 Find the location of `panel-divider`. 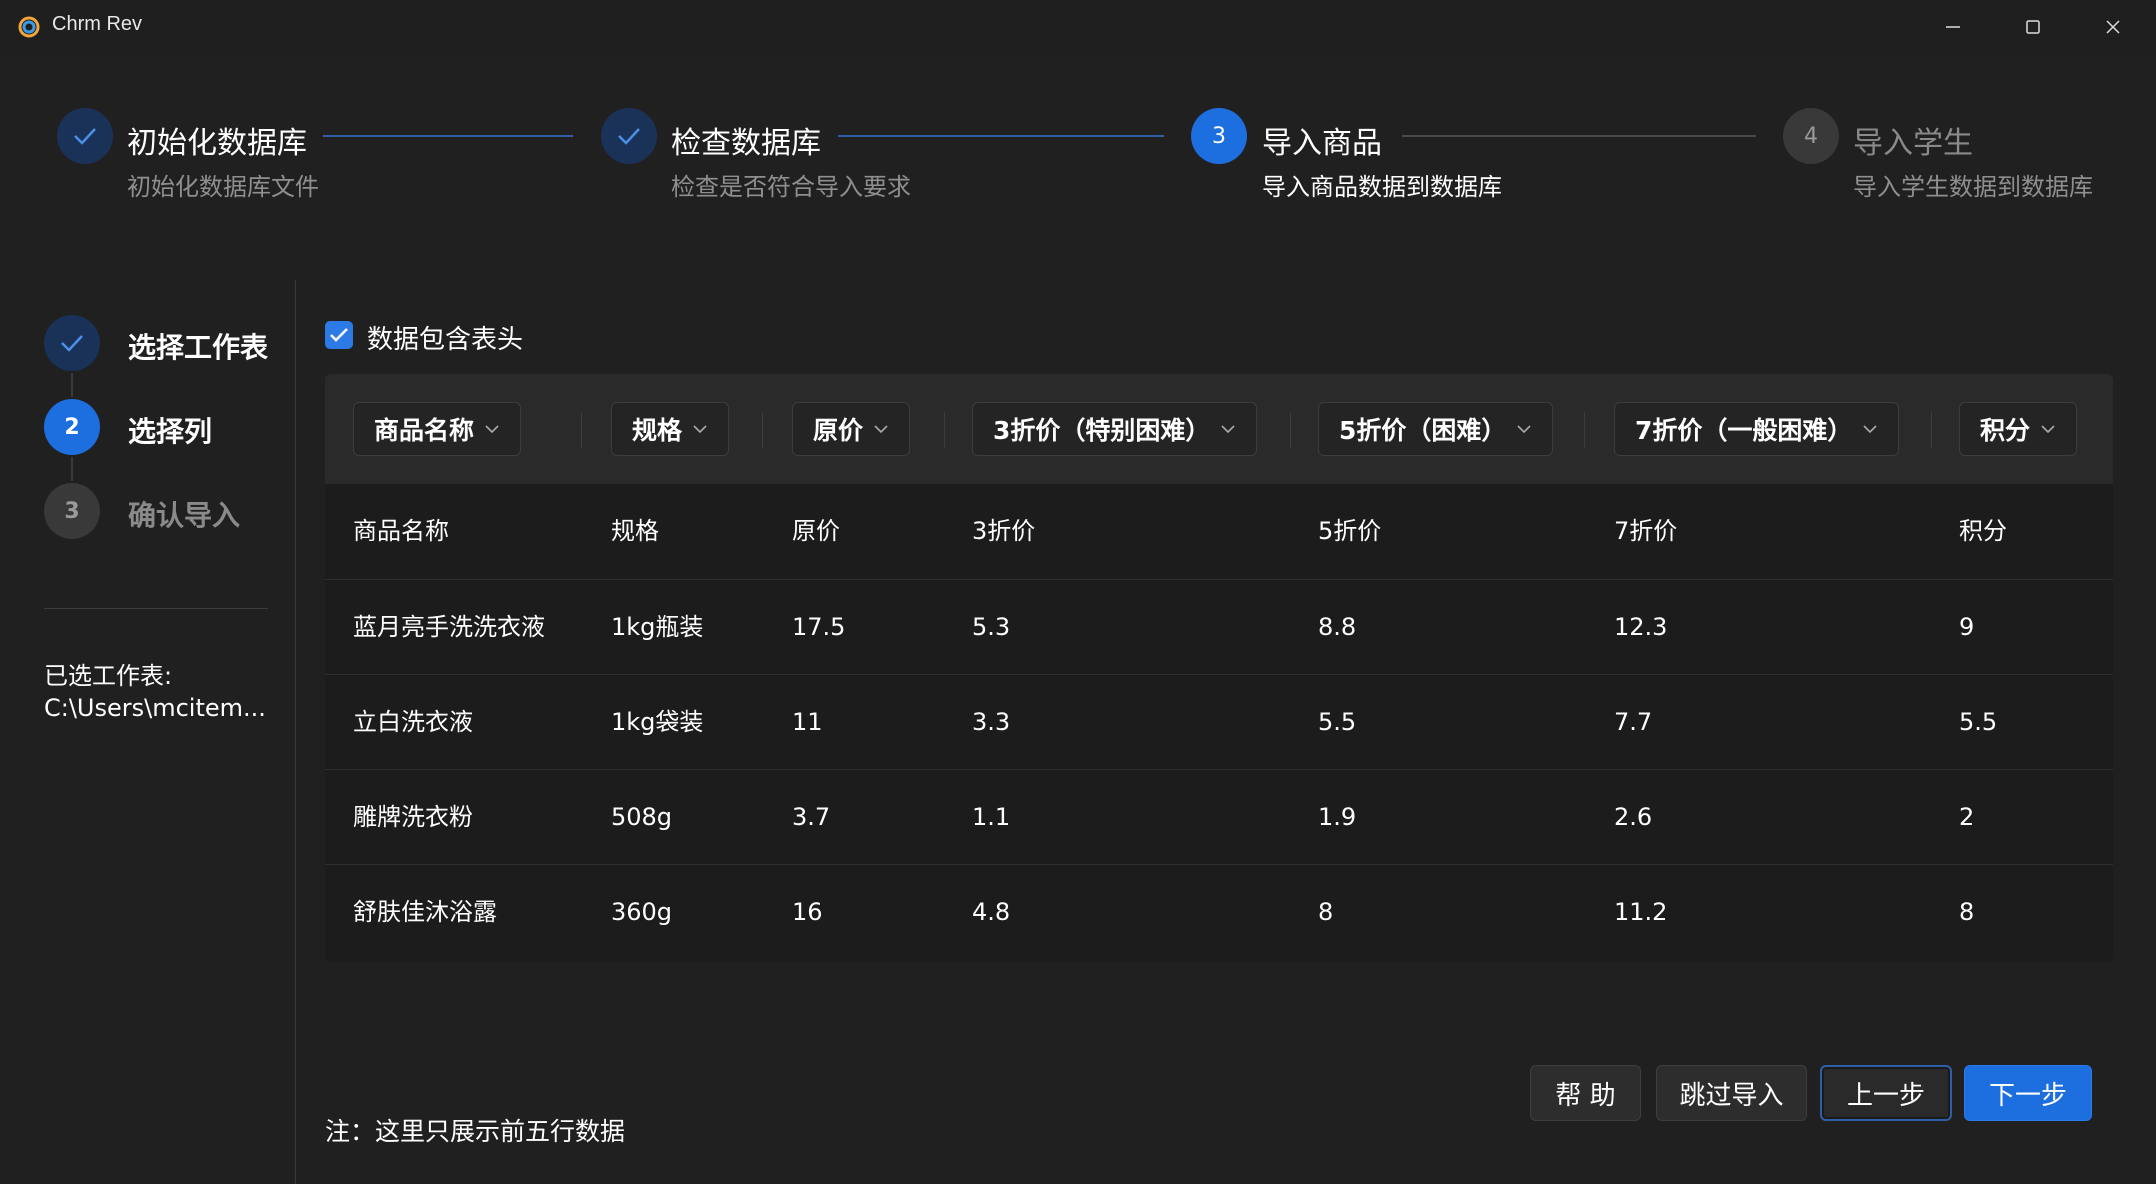

panel-divider is located at coordinates (295, 732).